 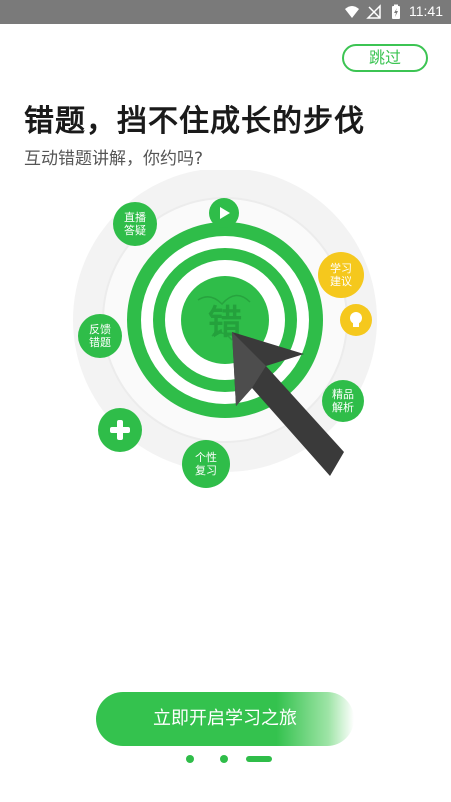 What do you see at coordinates (352, 12) in the screenshot?
I see `wifi-icon` at bounding box center [352, 12].